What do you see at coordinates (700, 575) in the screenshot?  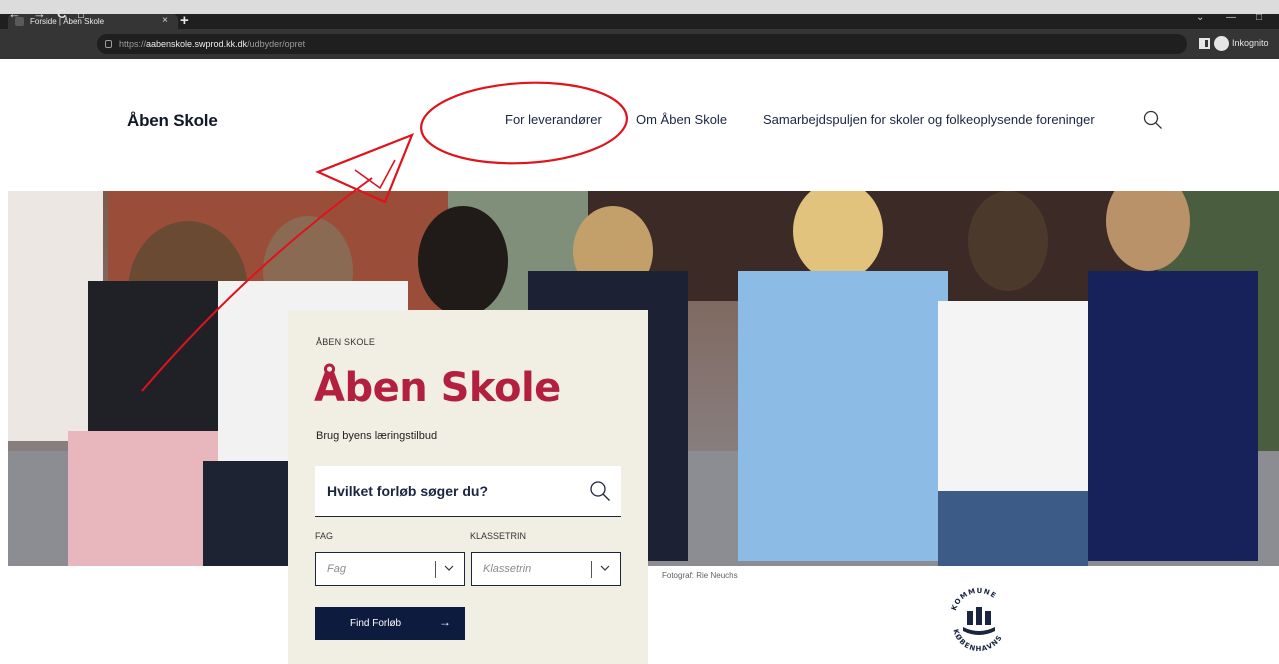 I see `photo-credit: Fotograf: Rie Neuchs` at bounding box center [700, 575].